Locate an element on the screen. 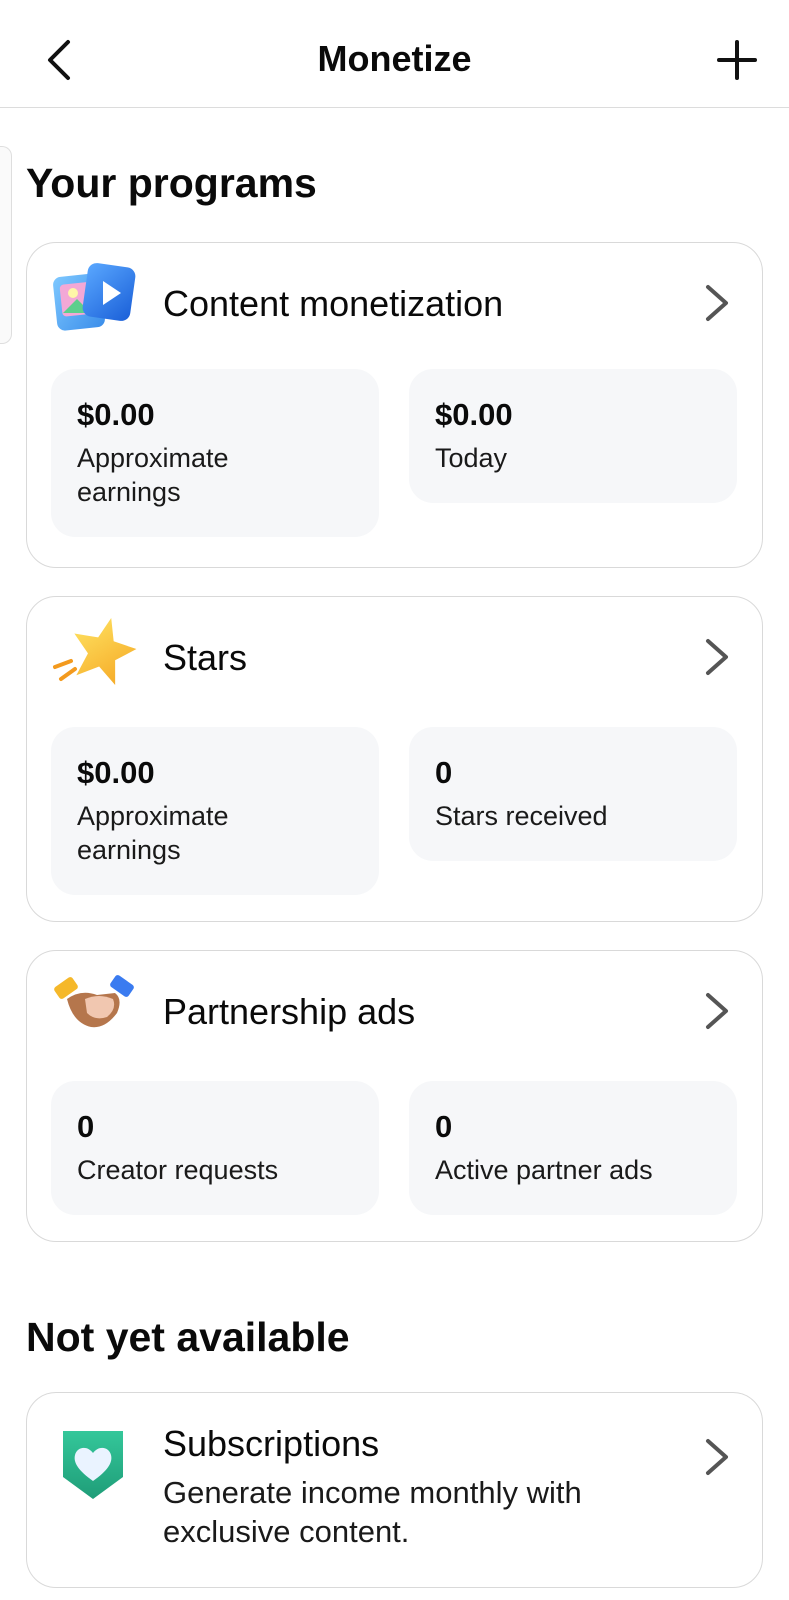 The height and width of the screenshot is (1600, 789). photo-video-icon is located at coordinates (94, 297).